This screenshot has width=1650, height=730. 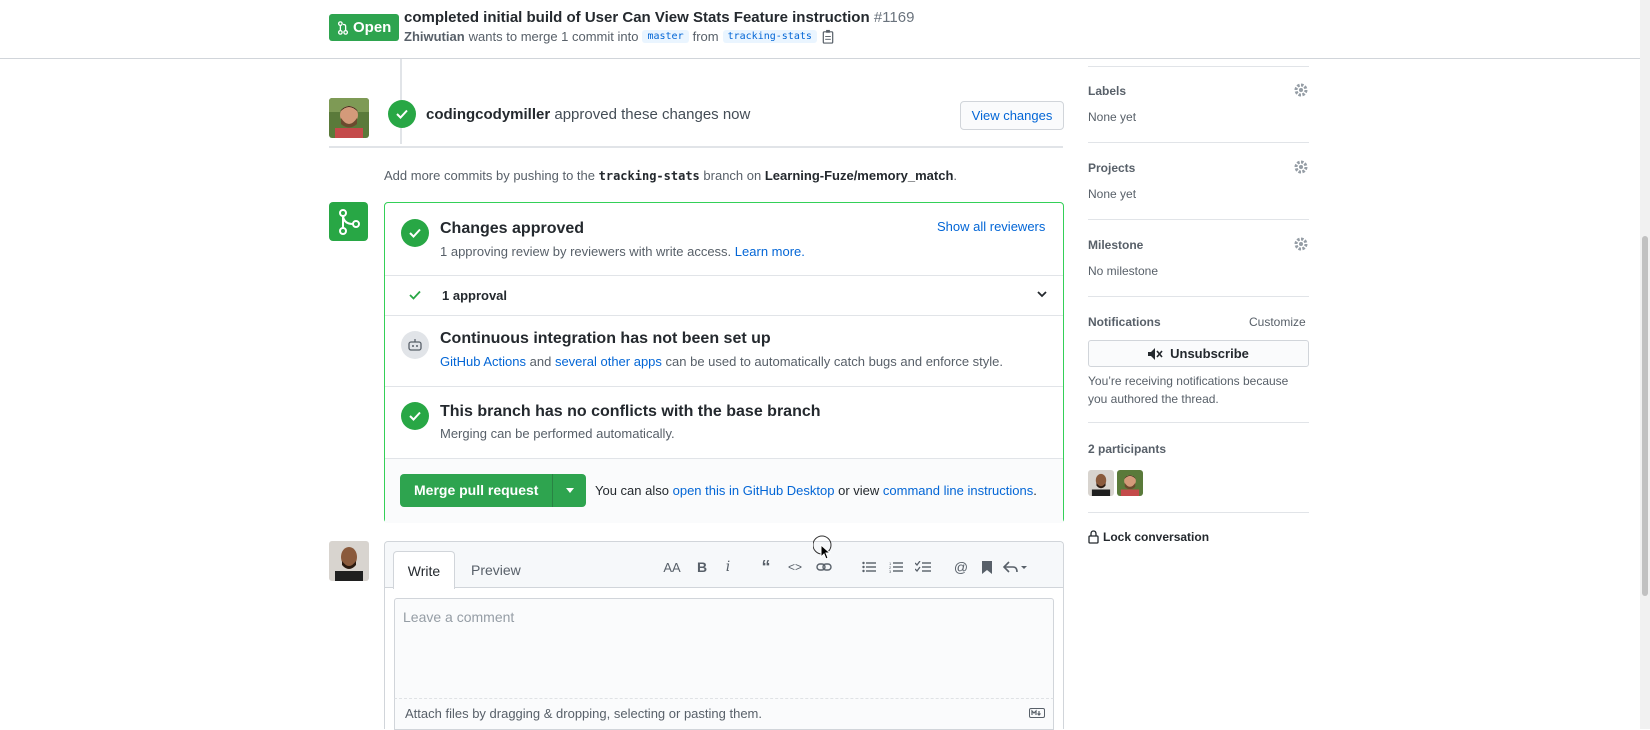 What do you see at coordinates (364, 27) in the screenshot?
I see `pr-state-badge: Open` at bounding box center [364, 27].